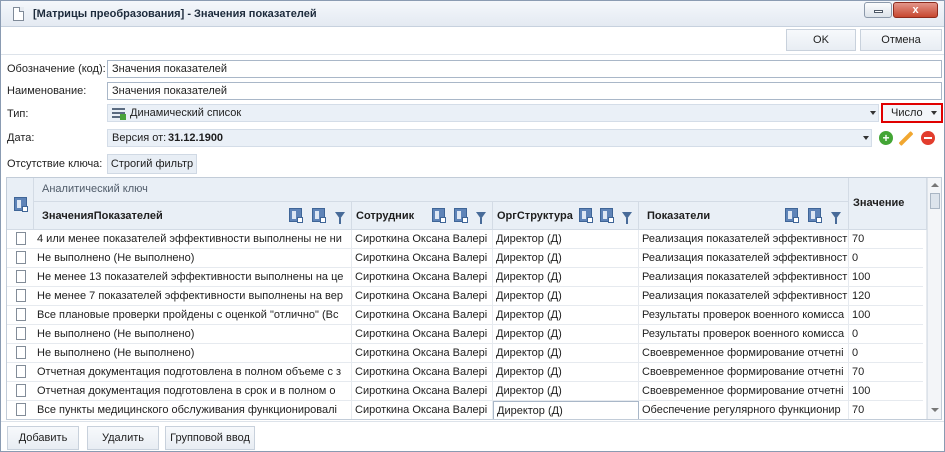  What do you see at coordinates (193, 216) in the screenshot?
I see `column-header-values: ЗначенияПоказателей` at bounding box center [193, 216].